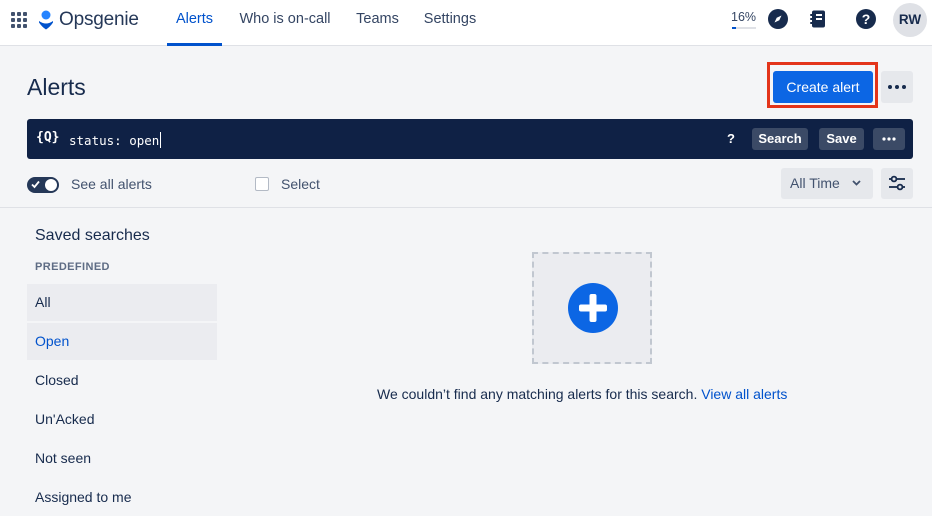 The height and width of the screenshot is (516, 932). I want to click on query-input: status: open, so click(115, 140).